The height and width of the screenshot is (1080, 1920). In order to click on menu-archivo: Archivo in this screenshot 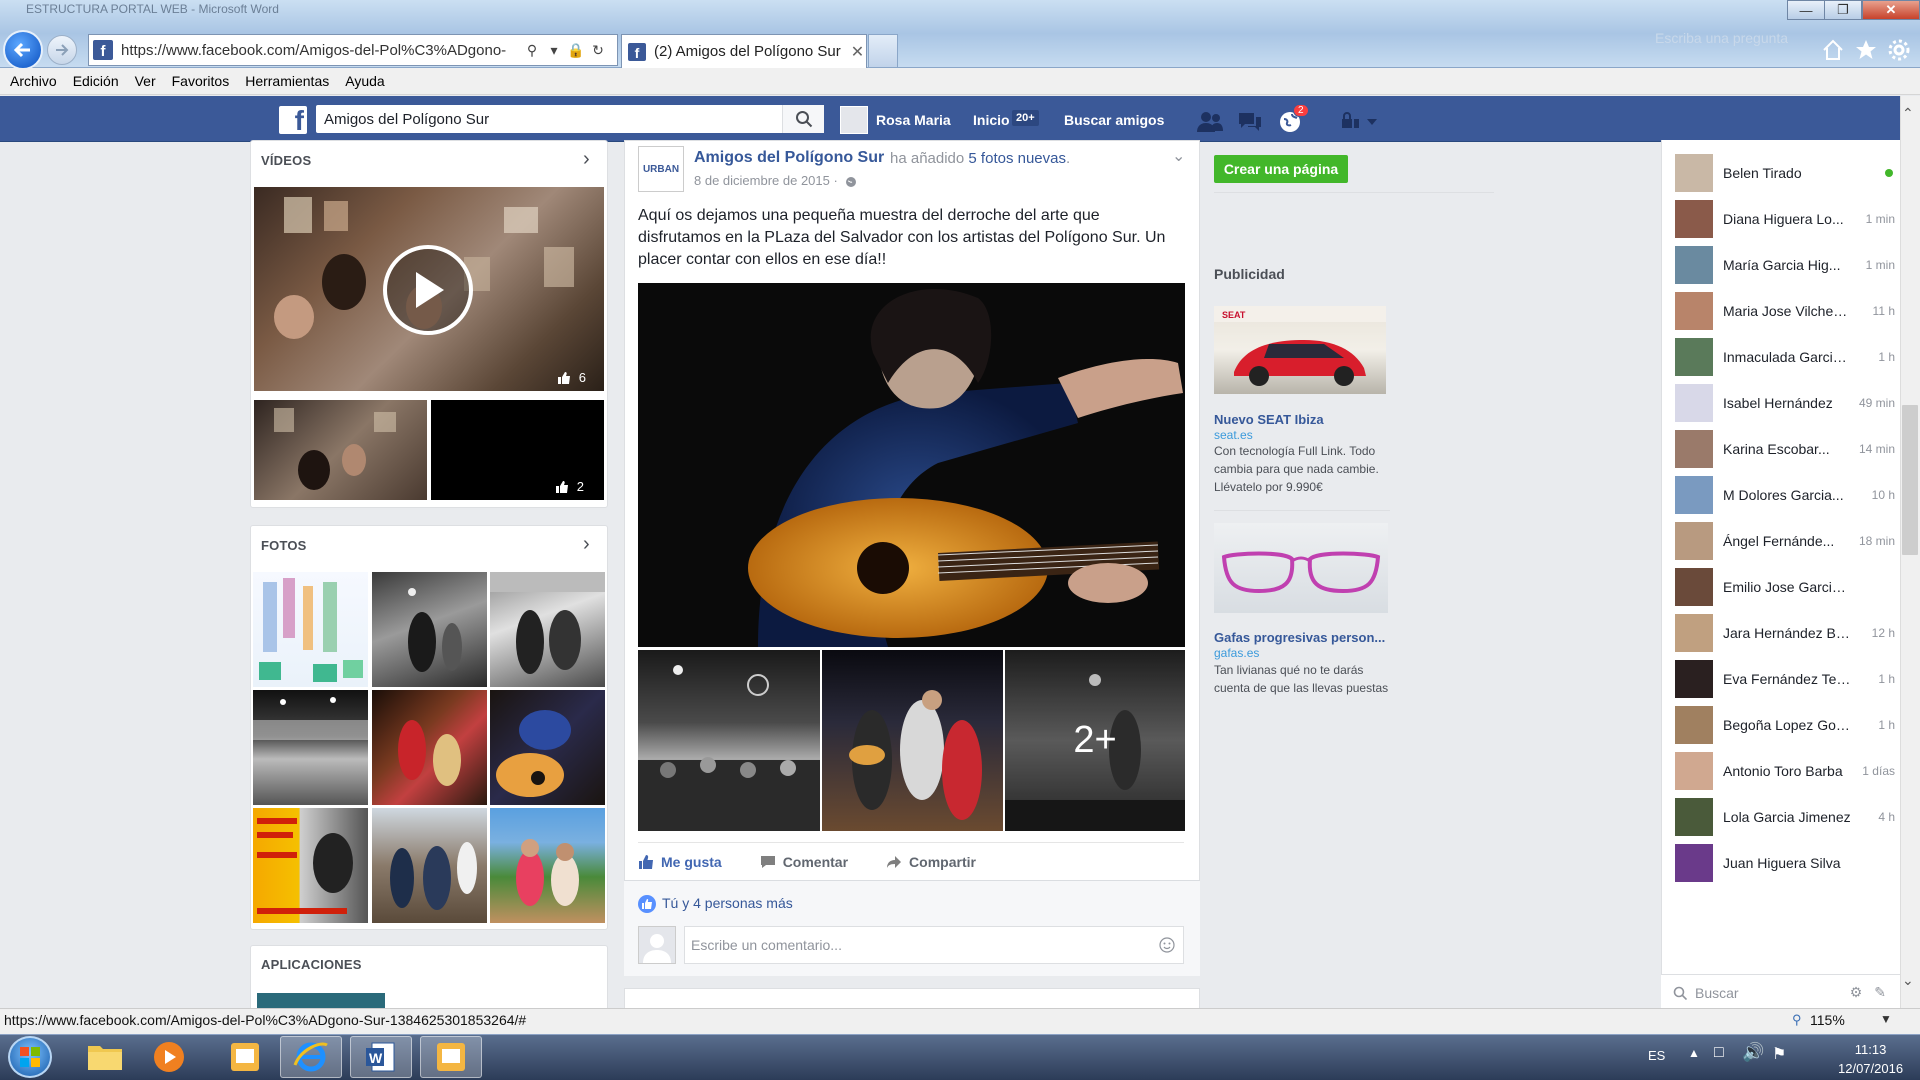, I will do `click(33, 81)`.